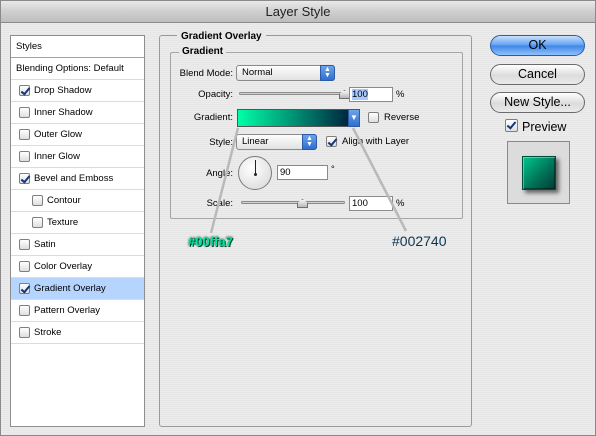  I want to click on sidebar-item-label: Texture, so click(63, 222).